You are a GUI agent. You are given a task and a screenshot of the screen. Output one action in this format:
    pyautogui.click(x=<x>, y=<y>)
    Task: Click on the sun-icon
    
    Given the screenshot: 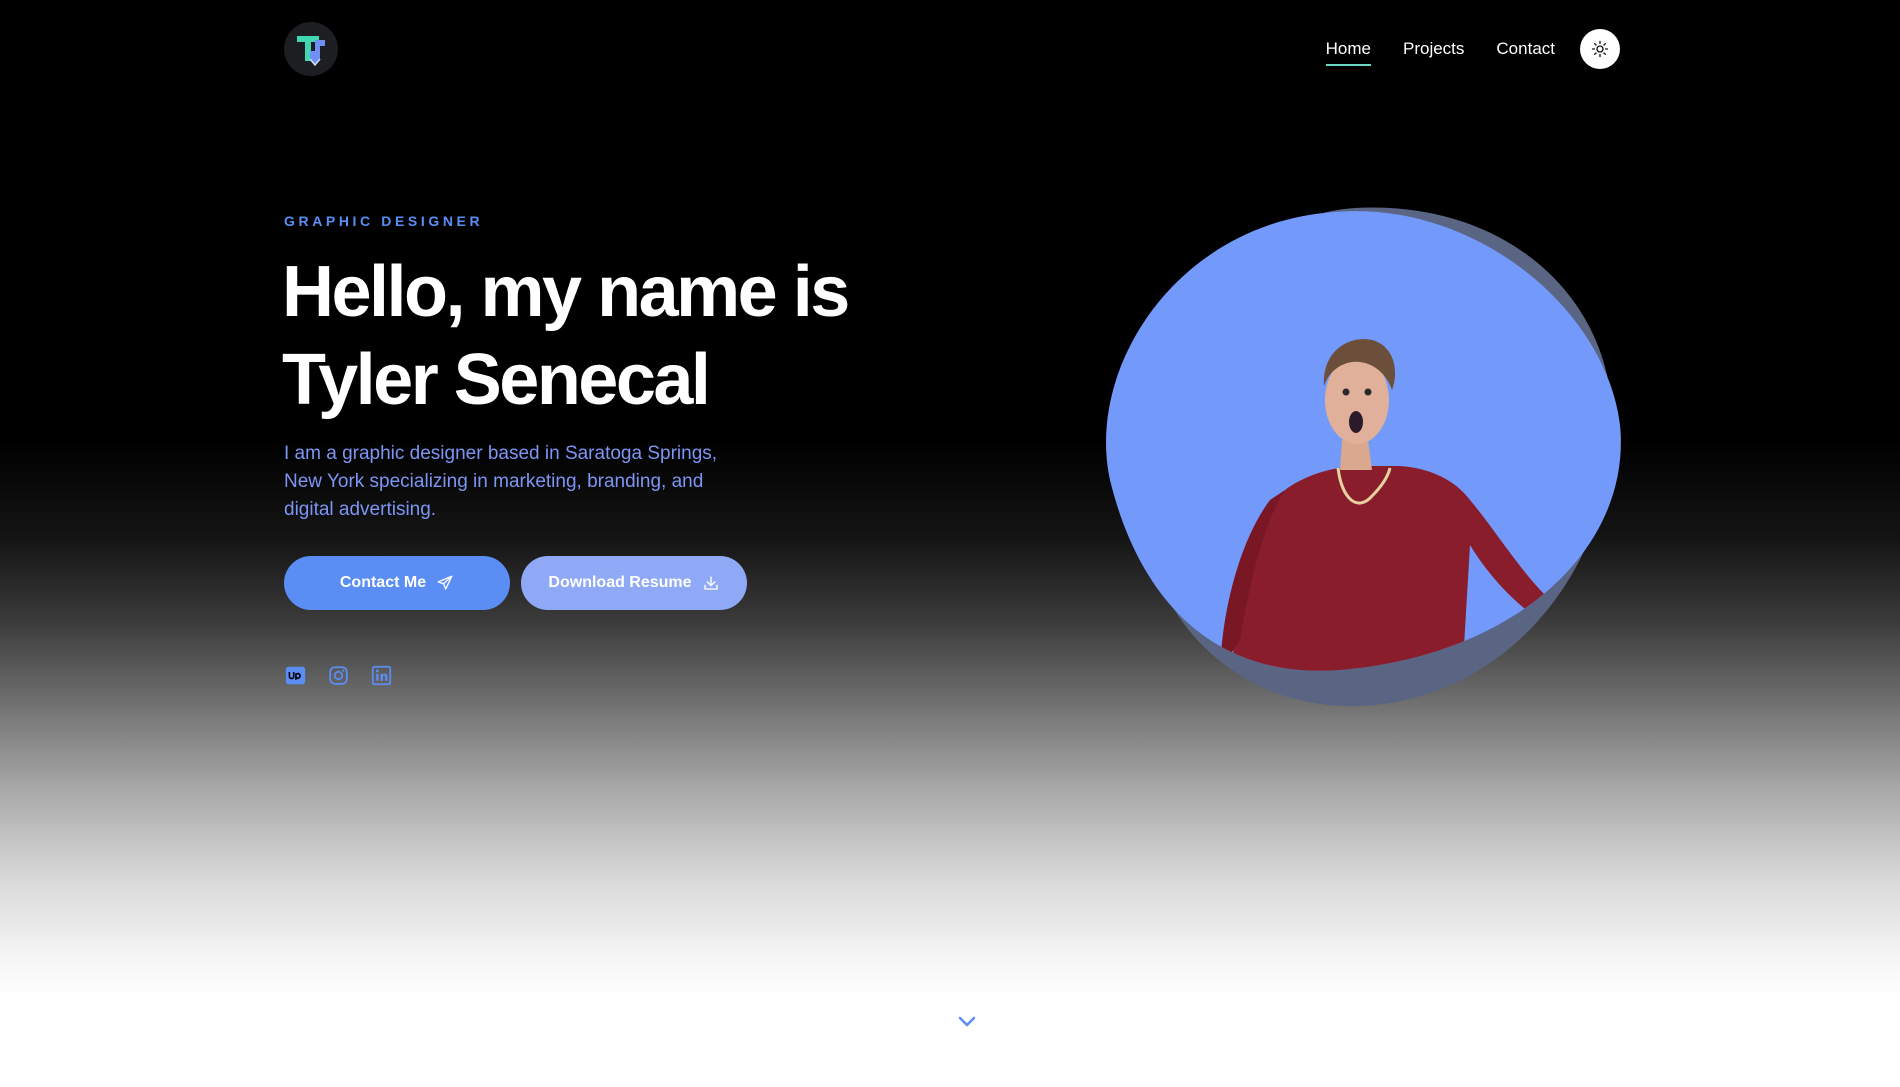 What is the action you would take?
    pyautogui.click(x=1600, y=49)
    